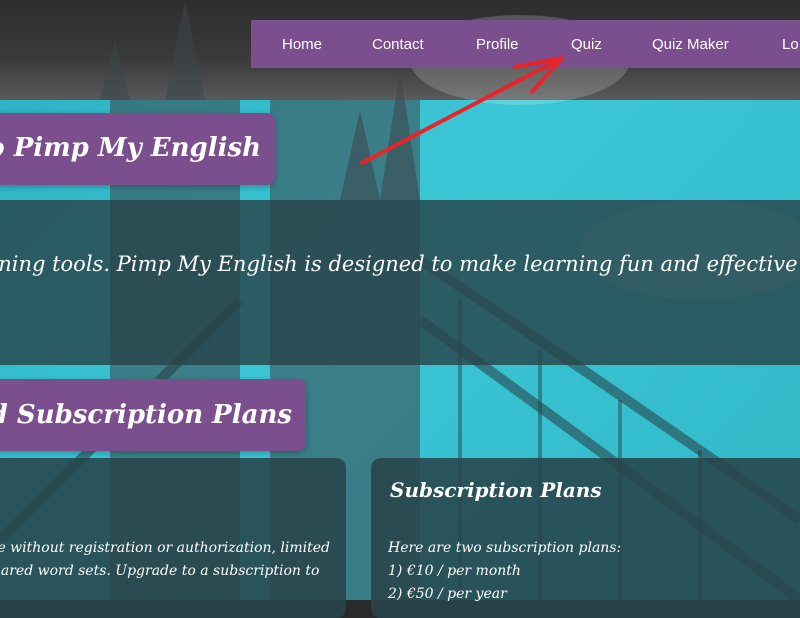 The image size is (800, 618). Describe the element at coordinates (586, 44) in the screenshot. I see `nav-quiz: Quiz` at that location.